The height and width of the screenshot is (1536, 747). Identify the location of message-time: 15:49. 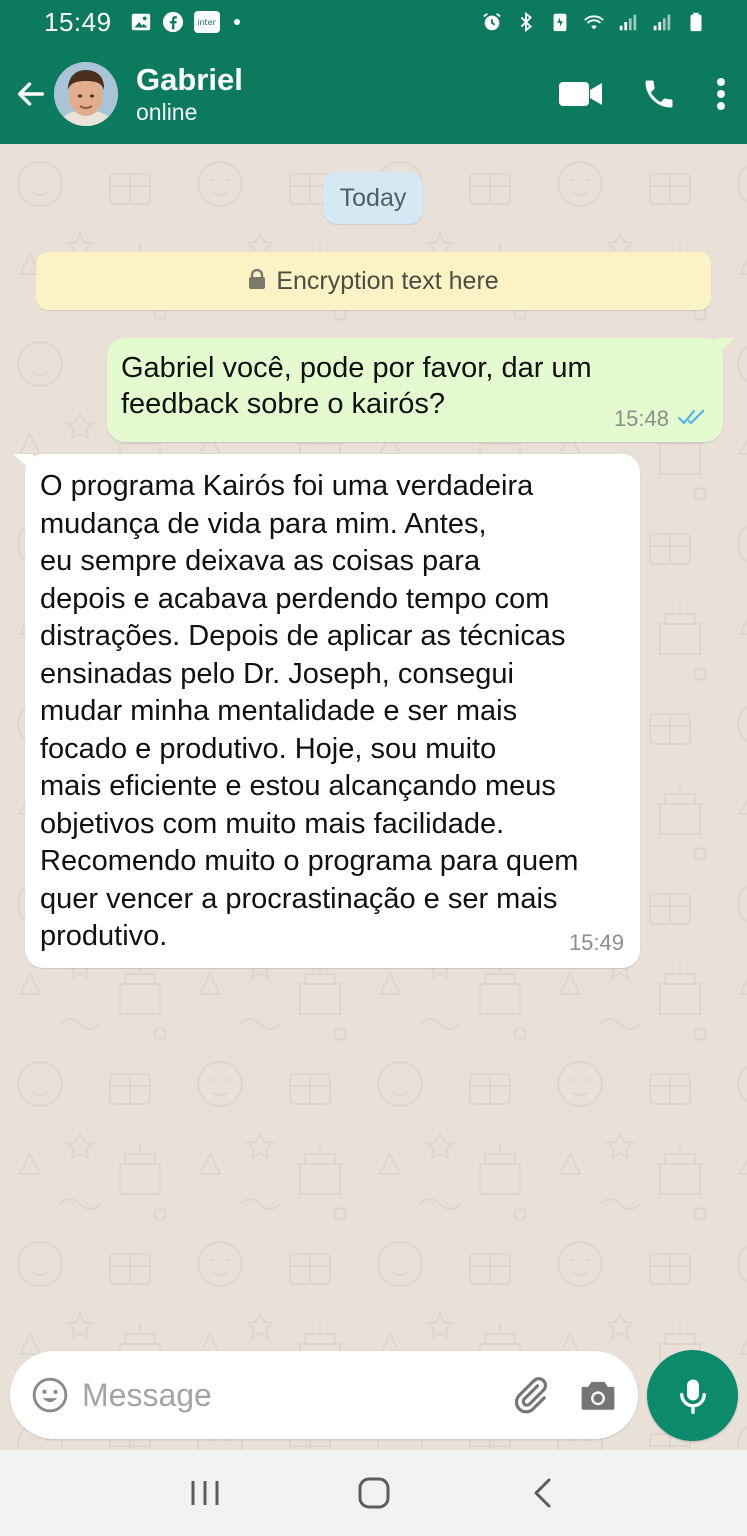
(596, 942).